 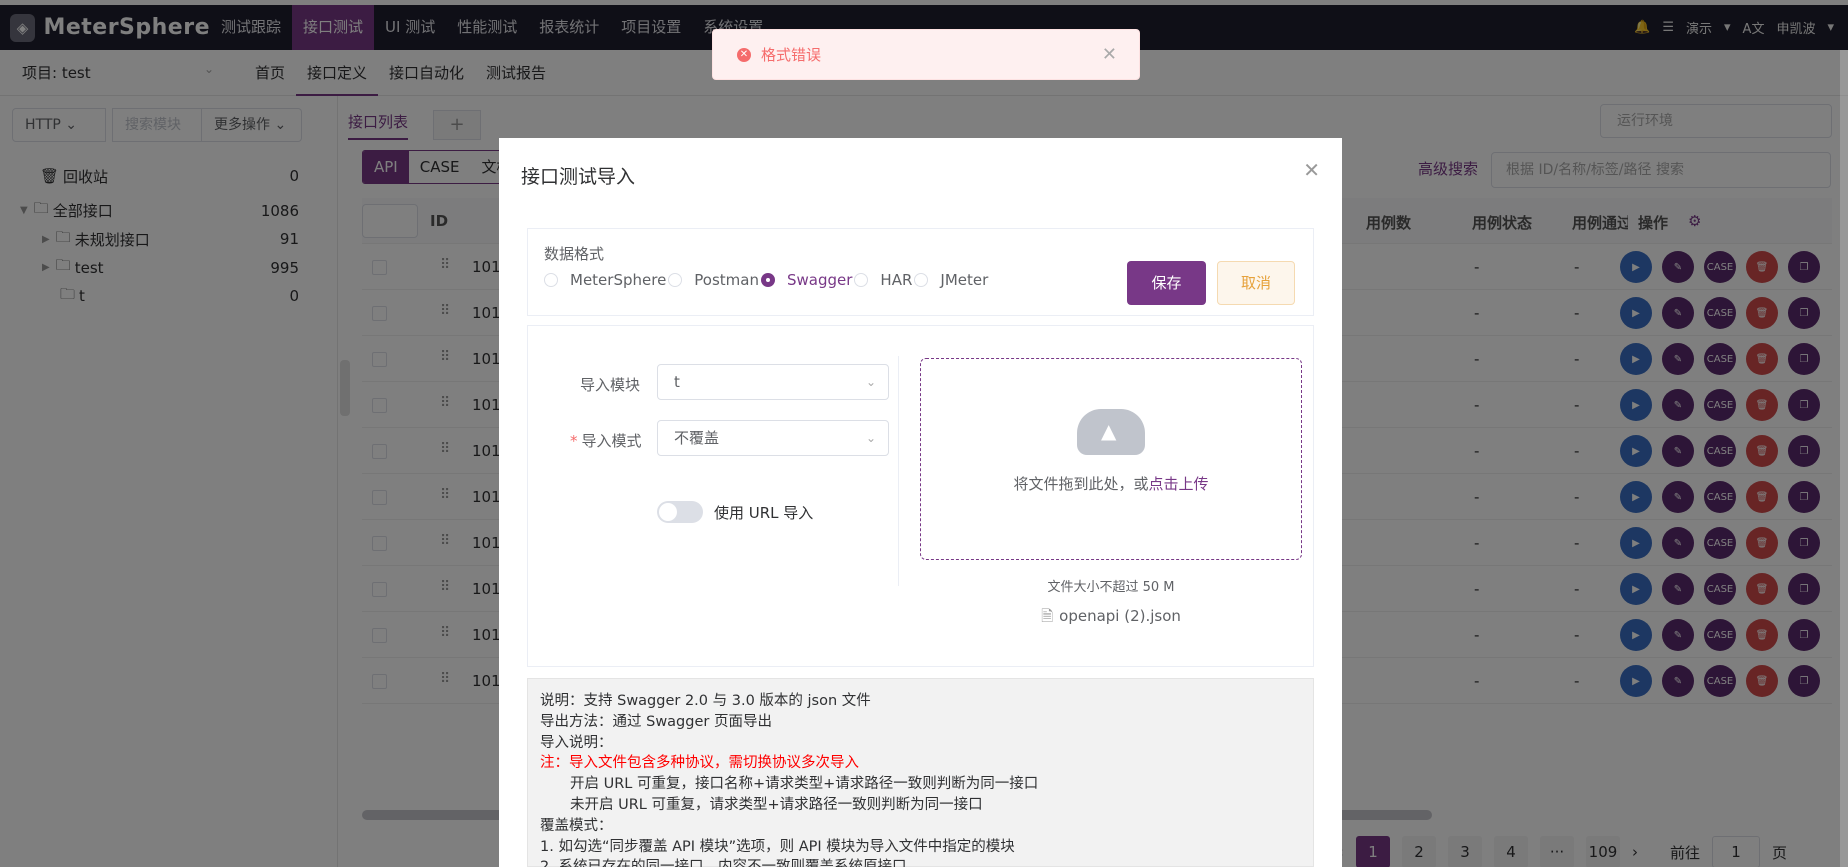 What do you see at coordinates (920, 862) in the screenshot?
I see `note-line: 2. 系统已存在的同一接口，内容不一致则覆盖系统原接口` at bounding box center [920, 862].